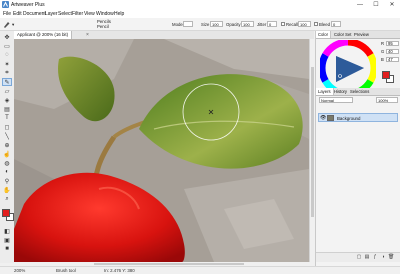 The image size is (400, 274). I want to click on brush-preset-icon, so click(7, 24).